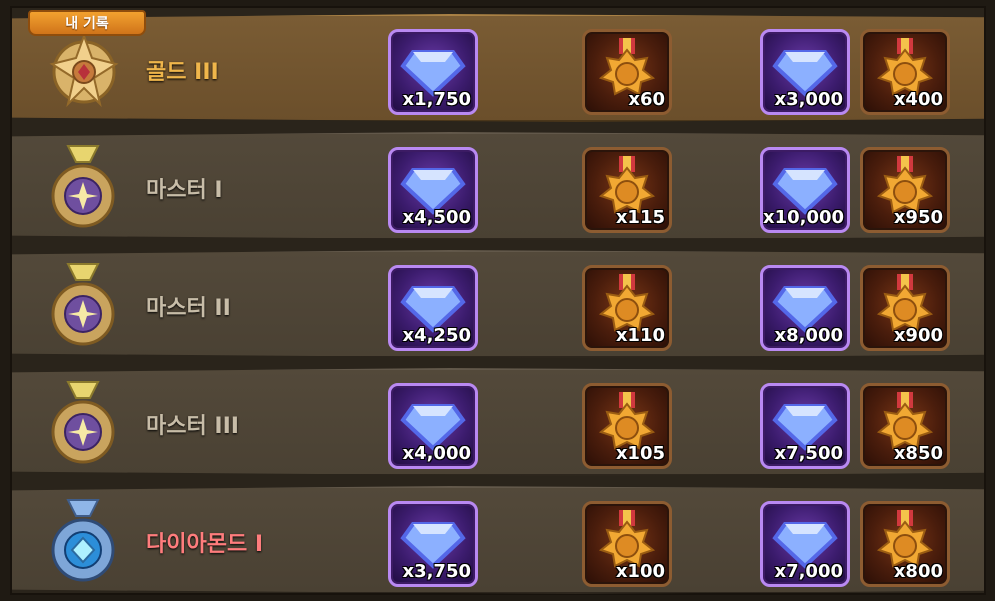  What do you see at coordinates (627, 308) in the screenshot?
I see `medal-reward-item: x110` at bounding box center [627, 308].